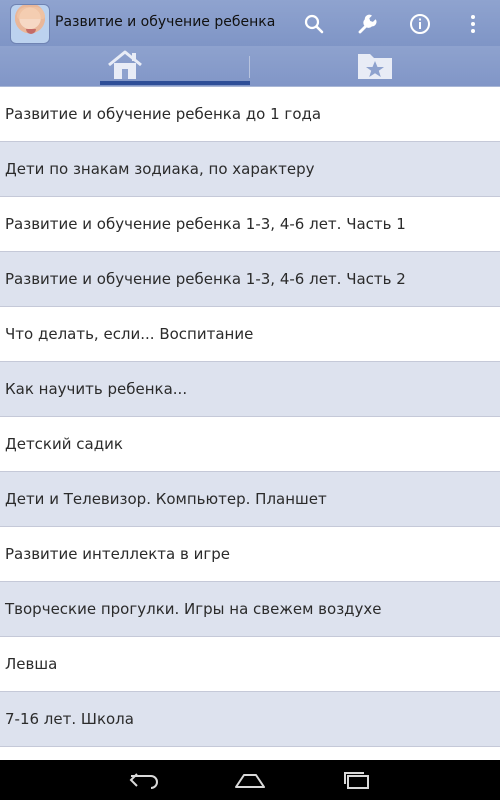 The width and height of the screenshot is (500, 800). I want to click on list-item-label: Развитие интеллекта в игре, so click(117, 554).